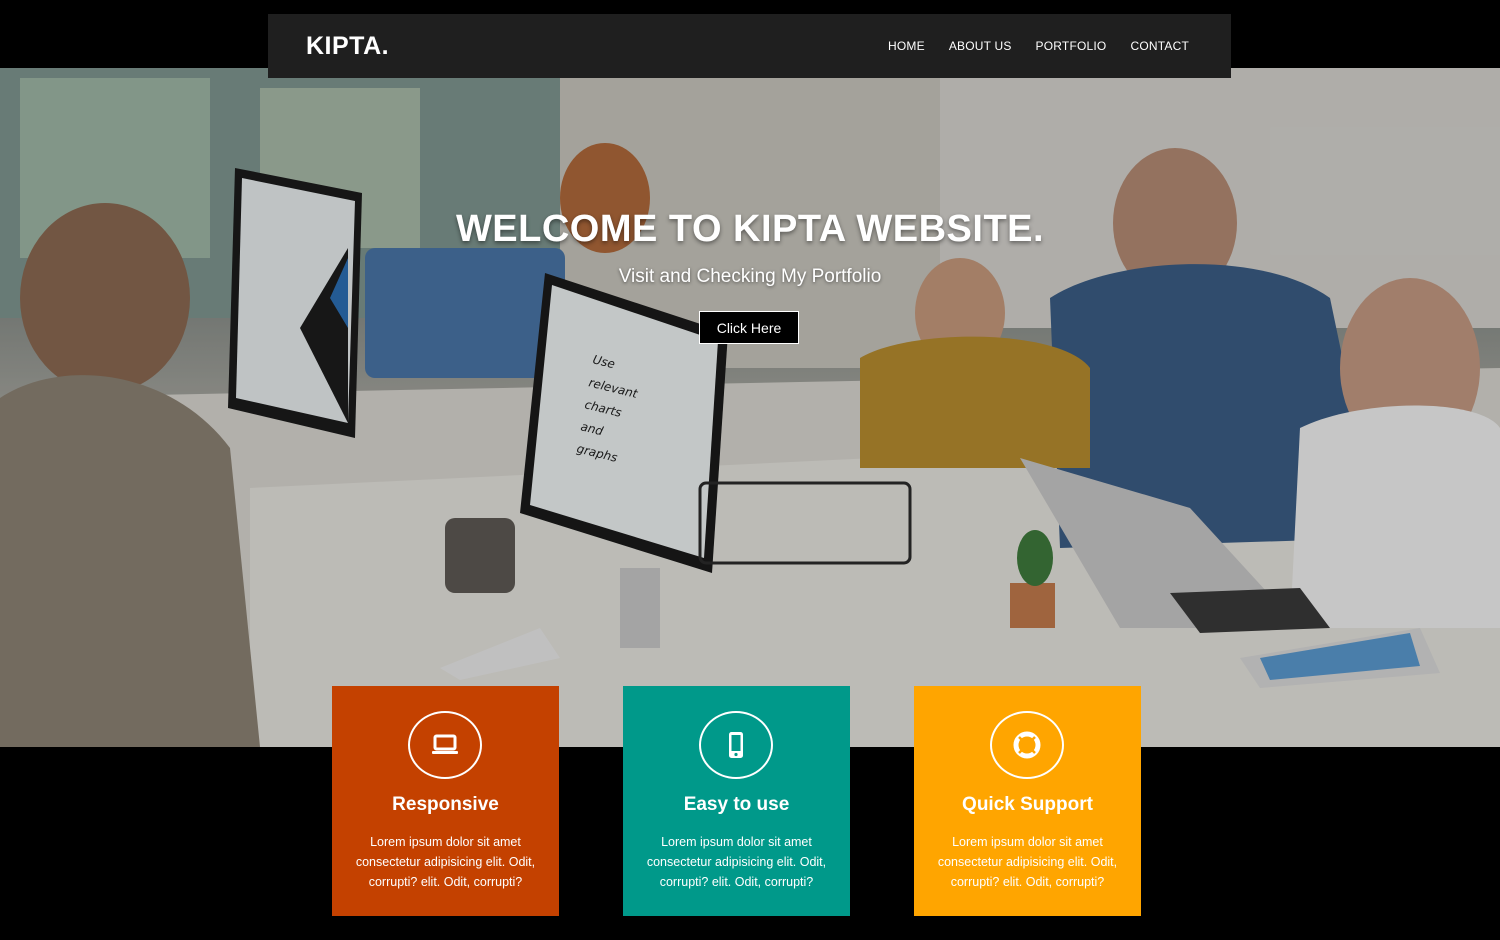  What do you see at coordinates (1027, 804) in the screenshot?
I see `feature-title: Quick Support` at bounding box center [1027, 804].